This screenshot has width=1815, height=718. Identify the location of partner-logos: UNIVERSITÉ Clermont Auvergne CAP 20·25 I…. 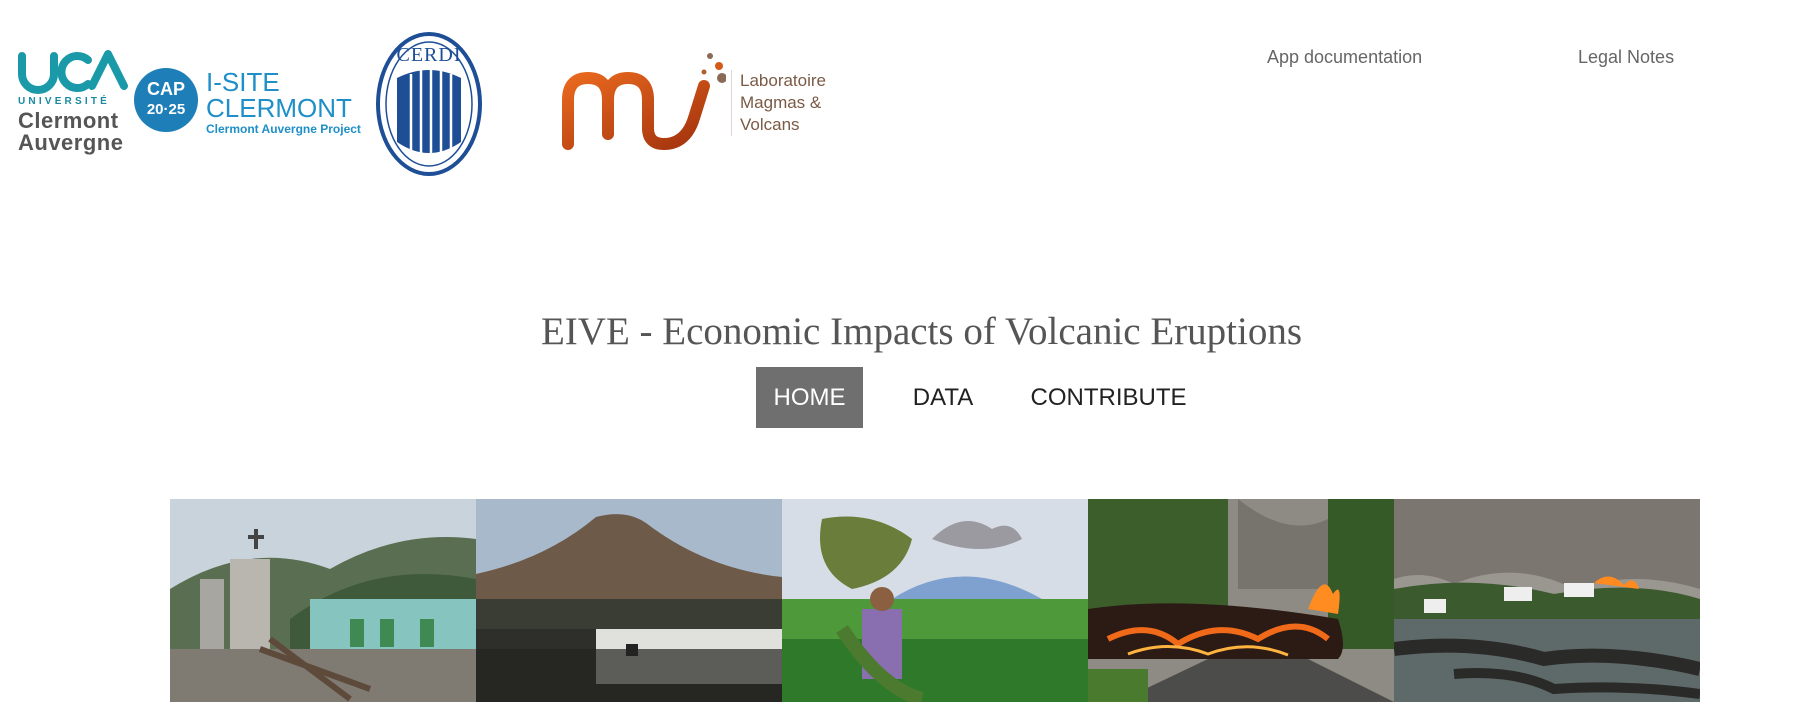
(450, 95).